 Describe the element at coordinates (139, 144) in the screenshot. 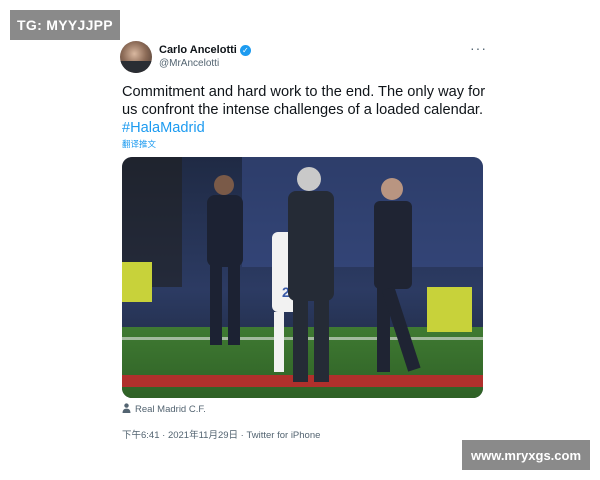

I see `translate-tweet-link: 翻译推文` at that location.